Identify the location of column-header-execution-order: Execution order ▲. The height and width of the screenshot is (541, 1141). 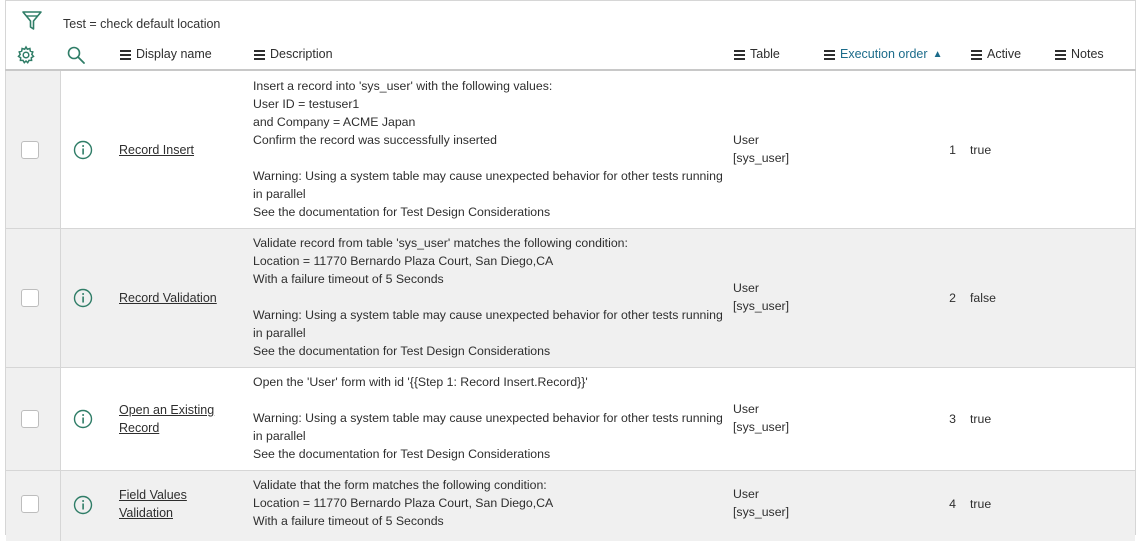
(883, 54).